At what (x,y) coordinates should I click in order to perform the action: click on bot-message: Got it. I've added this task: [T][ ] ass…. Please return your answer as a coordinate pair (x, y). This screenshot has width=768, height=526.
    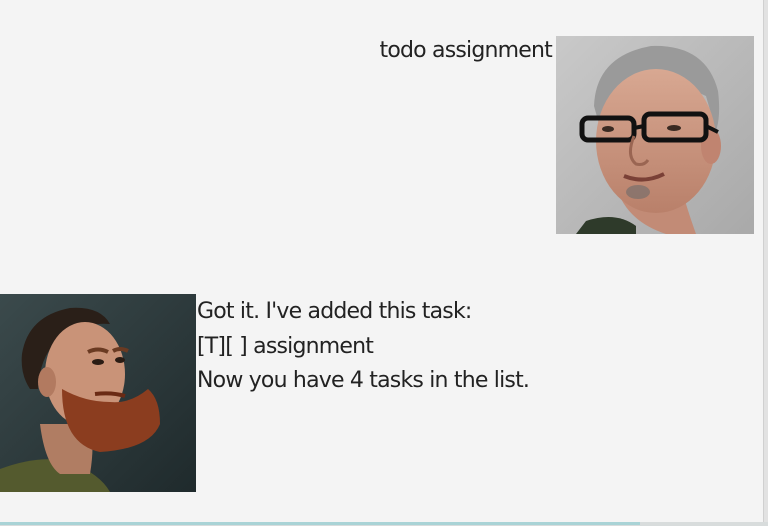
    Looking at the image, I should click on (363, 347).